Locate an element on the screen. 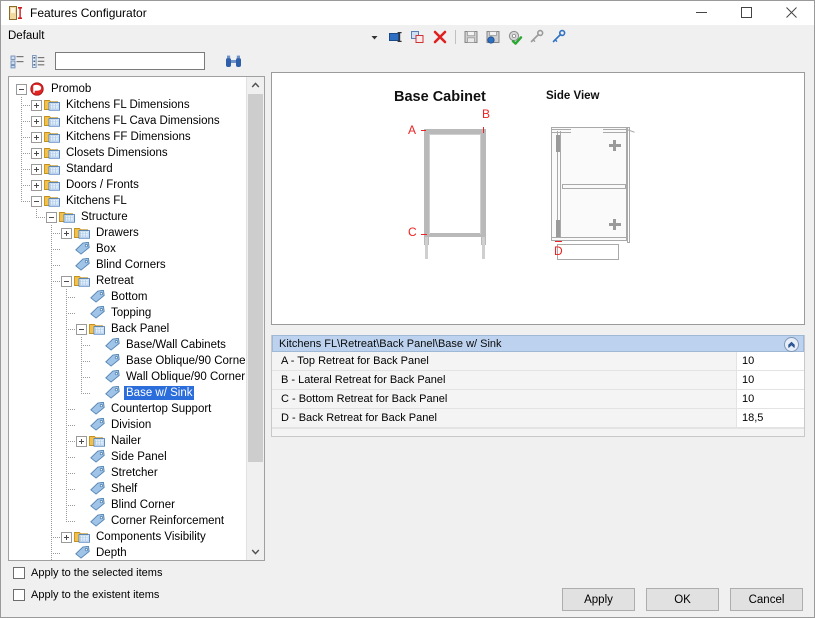 The image size is (815, 618). tree-node: Shelf is located at coordinates (129, 489).